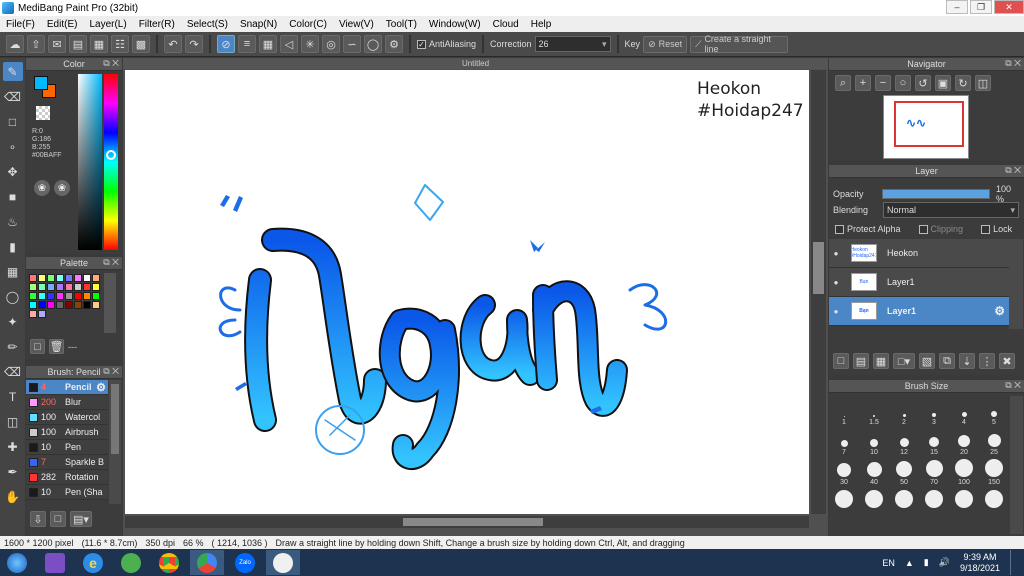 The image size is (1024, 576). What do you see at coordinates (881, 361) in the screenshot?
I see `new-8bit-layer-icon: ▦` at bounding box center [881, 361].